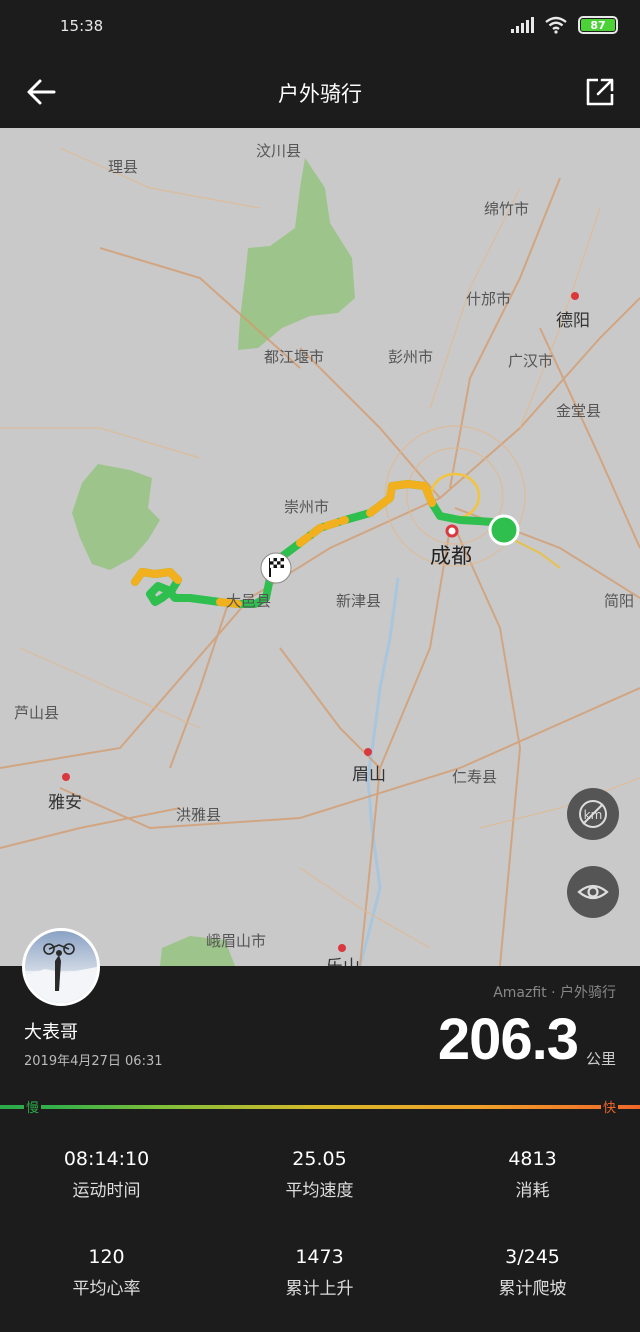 The height and width of the screenshot is (1332, 640). Describe the element at coordinates (600, 1059) in the screenshot. I see `distance-unit: 公里` at that location.